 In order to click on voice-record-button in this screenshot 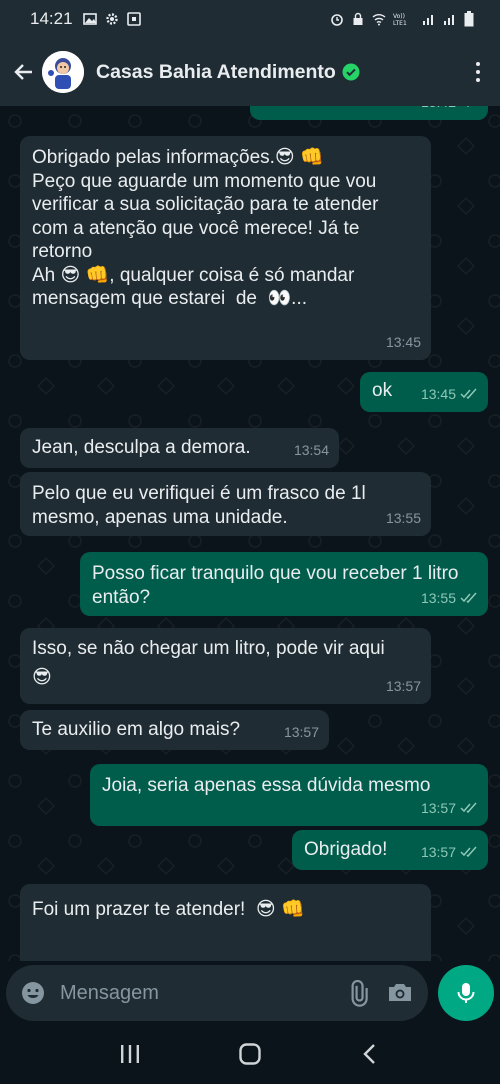, I will do `click(466, 993)`.